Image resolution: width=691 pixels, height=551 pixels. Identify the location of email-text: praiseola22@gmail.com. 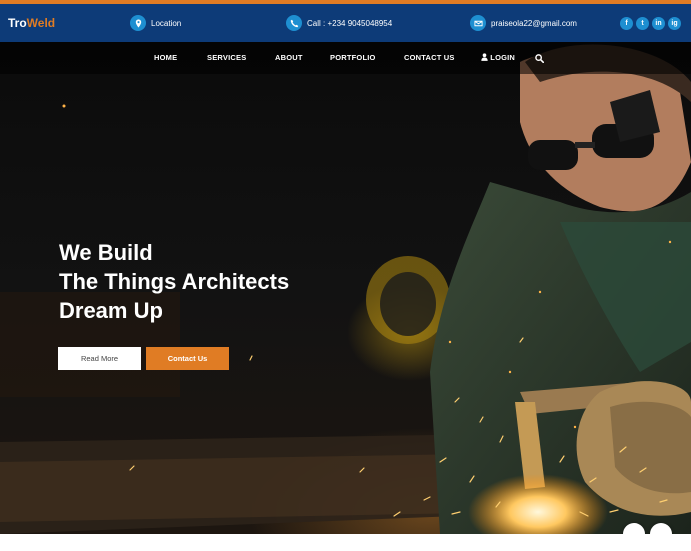
(534, 23).